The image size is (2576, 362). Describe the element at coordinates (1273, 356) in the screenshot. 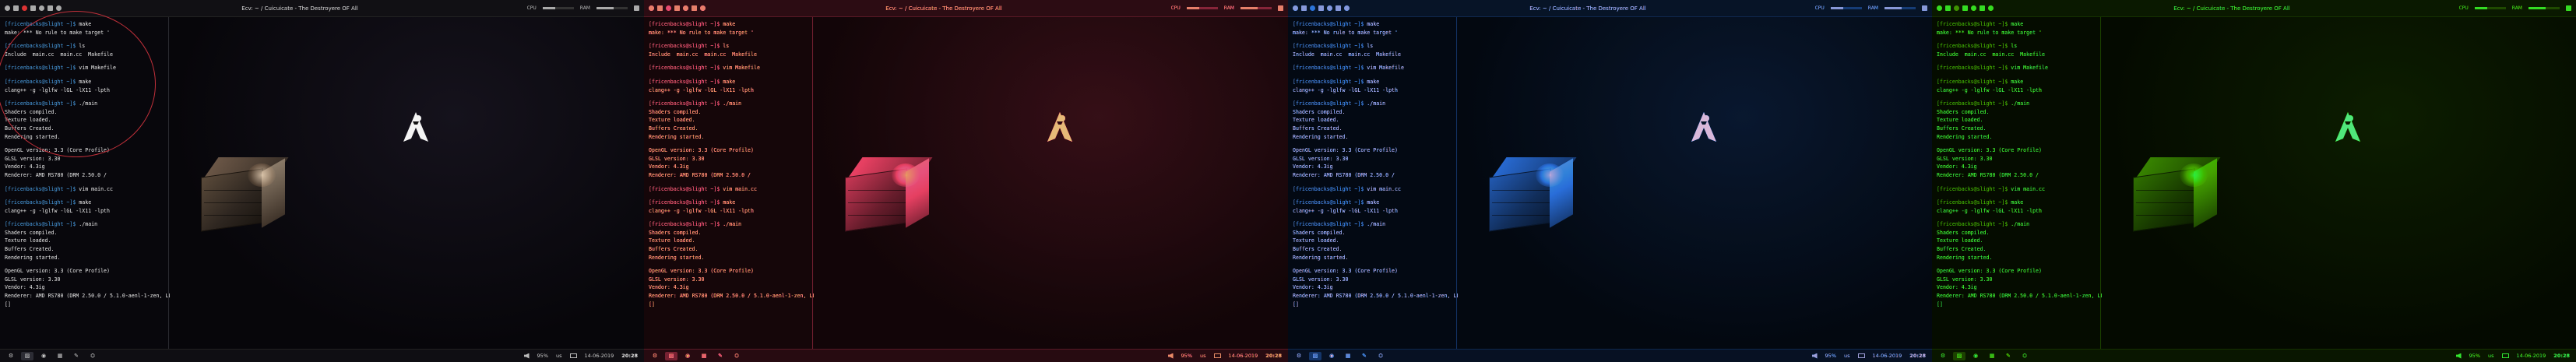

I see `clock-time: 20:28` at that location.